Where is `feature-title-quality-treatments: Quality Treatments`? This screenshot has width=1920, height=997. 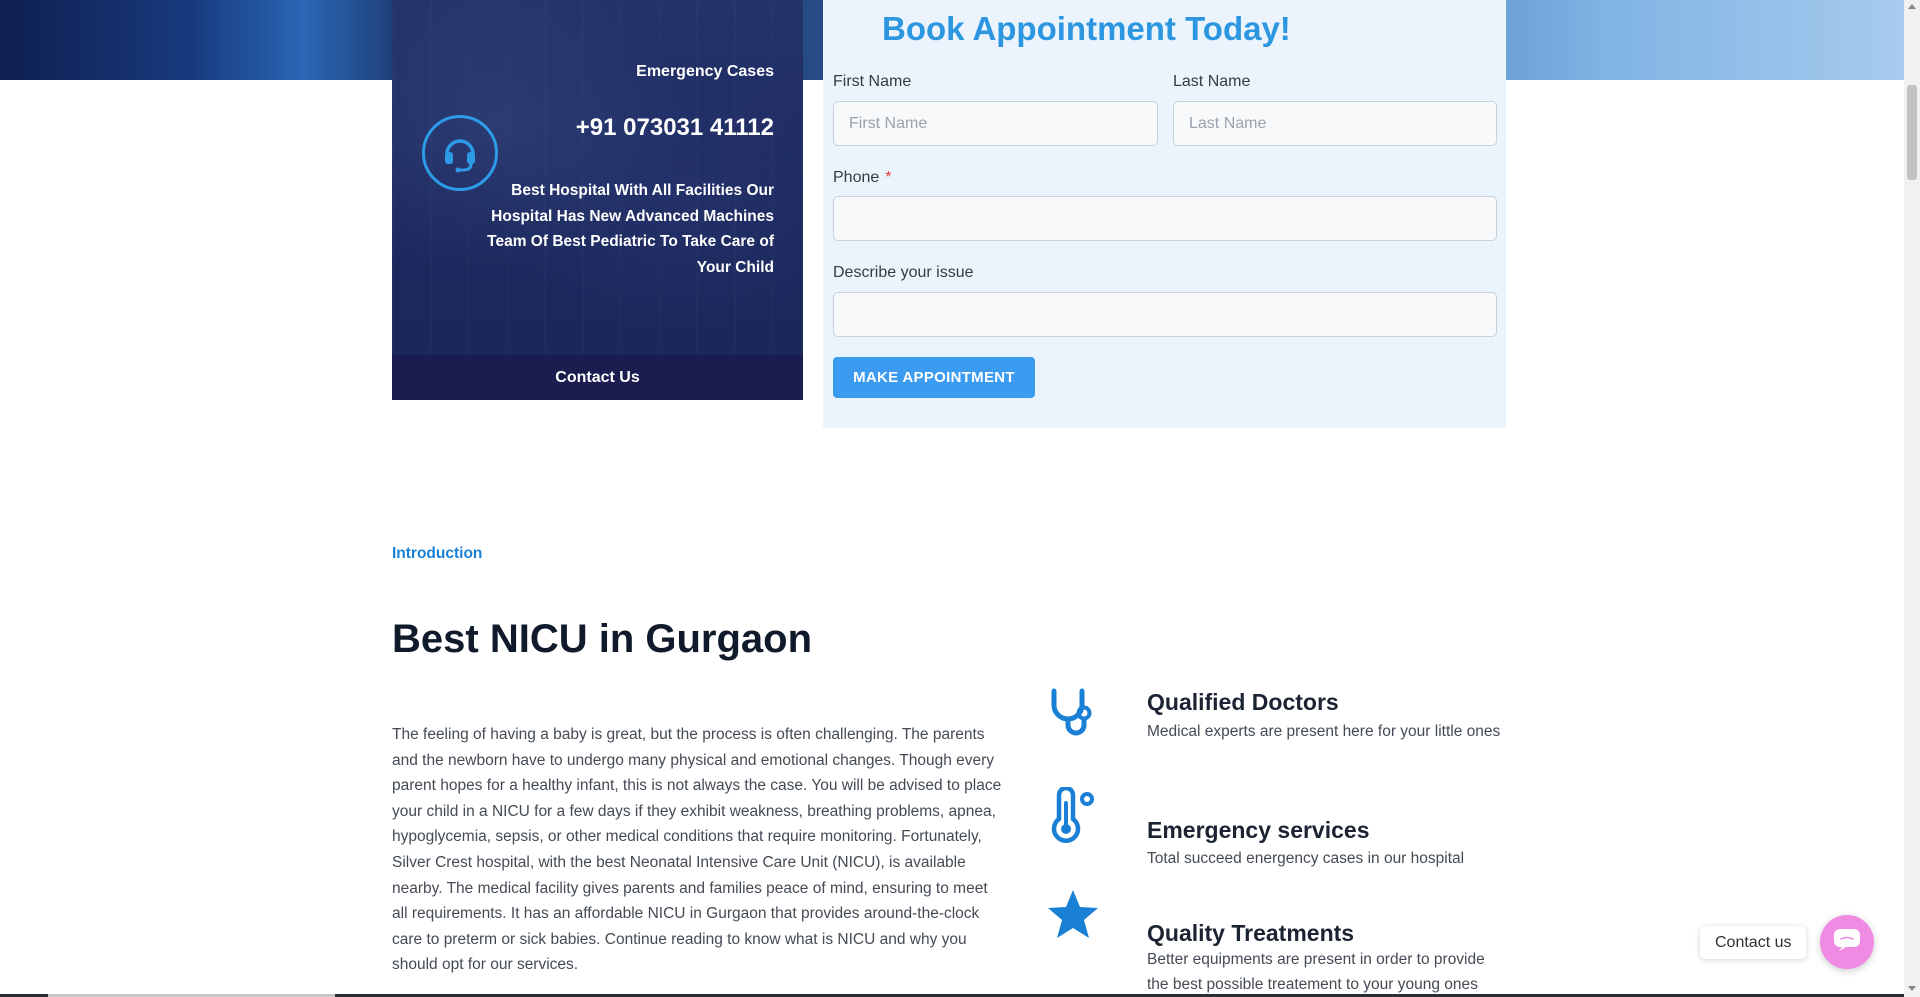
feature-title-quality-treatments: Quality Treatments is located at coordinates (1251, 933).